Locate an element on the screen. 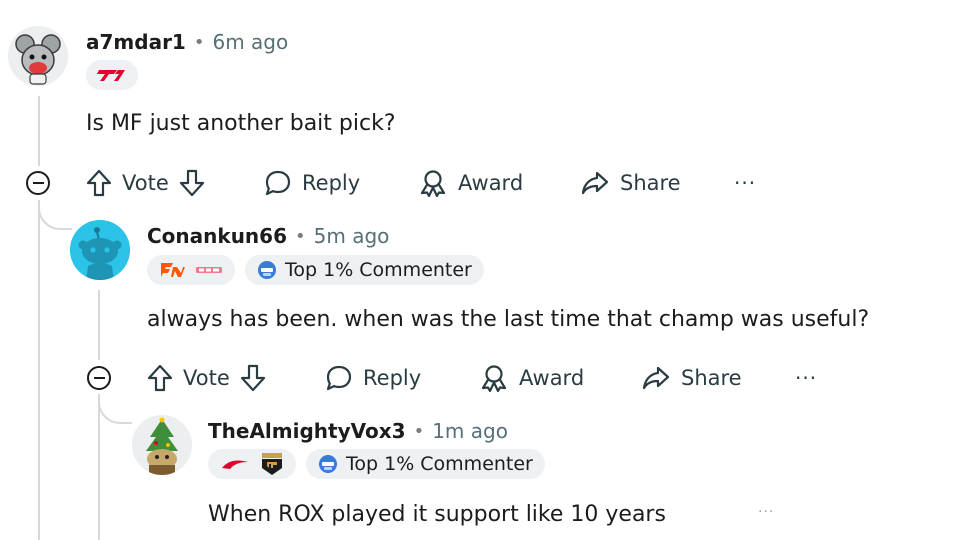 The height and width of the screenshot is (540, 960). t1-logo-icon is located at coordinates (111, 75).